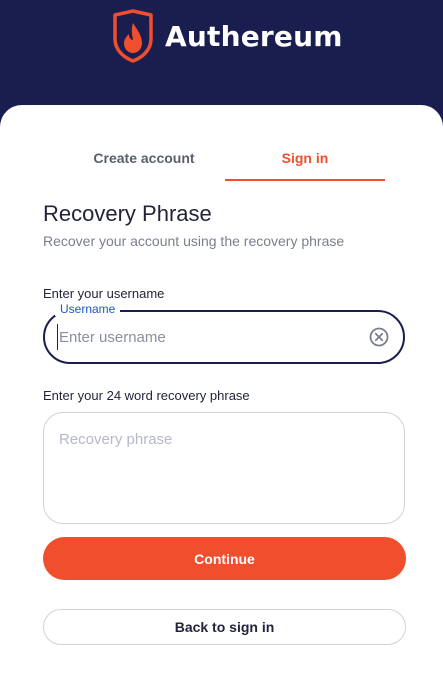 This screenshot has height=676, width=443. I want to click on tab-sign-in: Sign in, so click(305, 161).